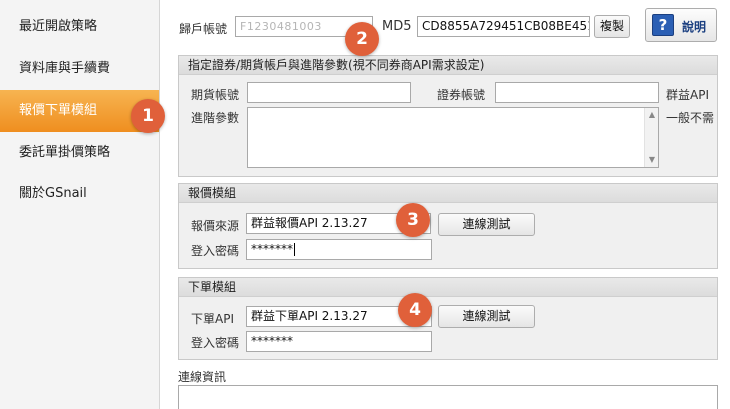 Image resolution: width=730 pixels, height=409 pixels. I want to click on sidebar-item-recent-strategies: 最近開啟策略, so click(79, 27).